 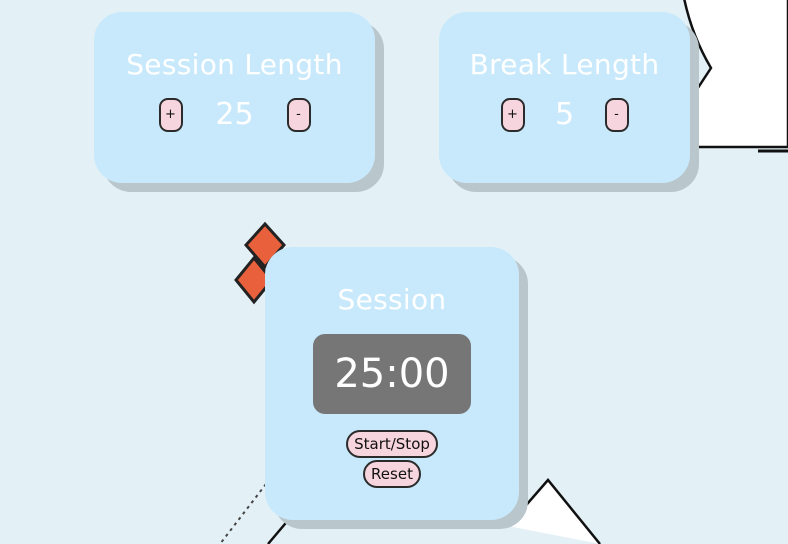 I want to click on break-length-value: 5, so click(x=564, y=114).